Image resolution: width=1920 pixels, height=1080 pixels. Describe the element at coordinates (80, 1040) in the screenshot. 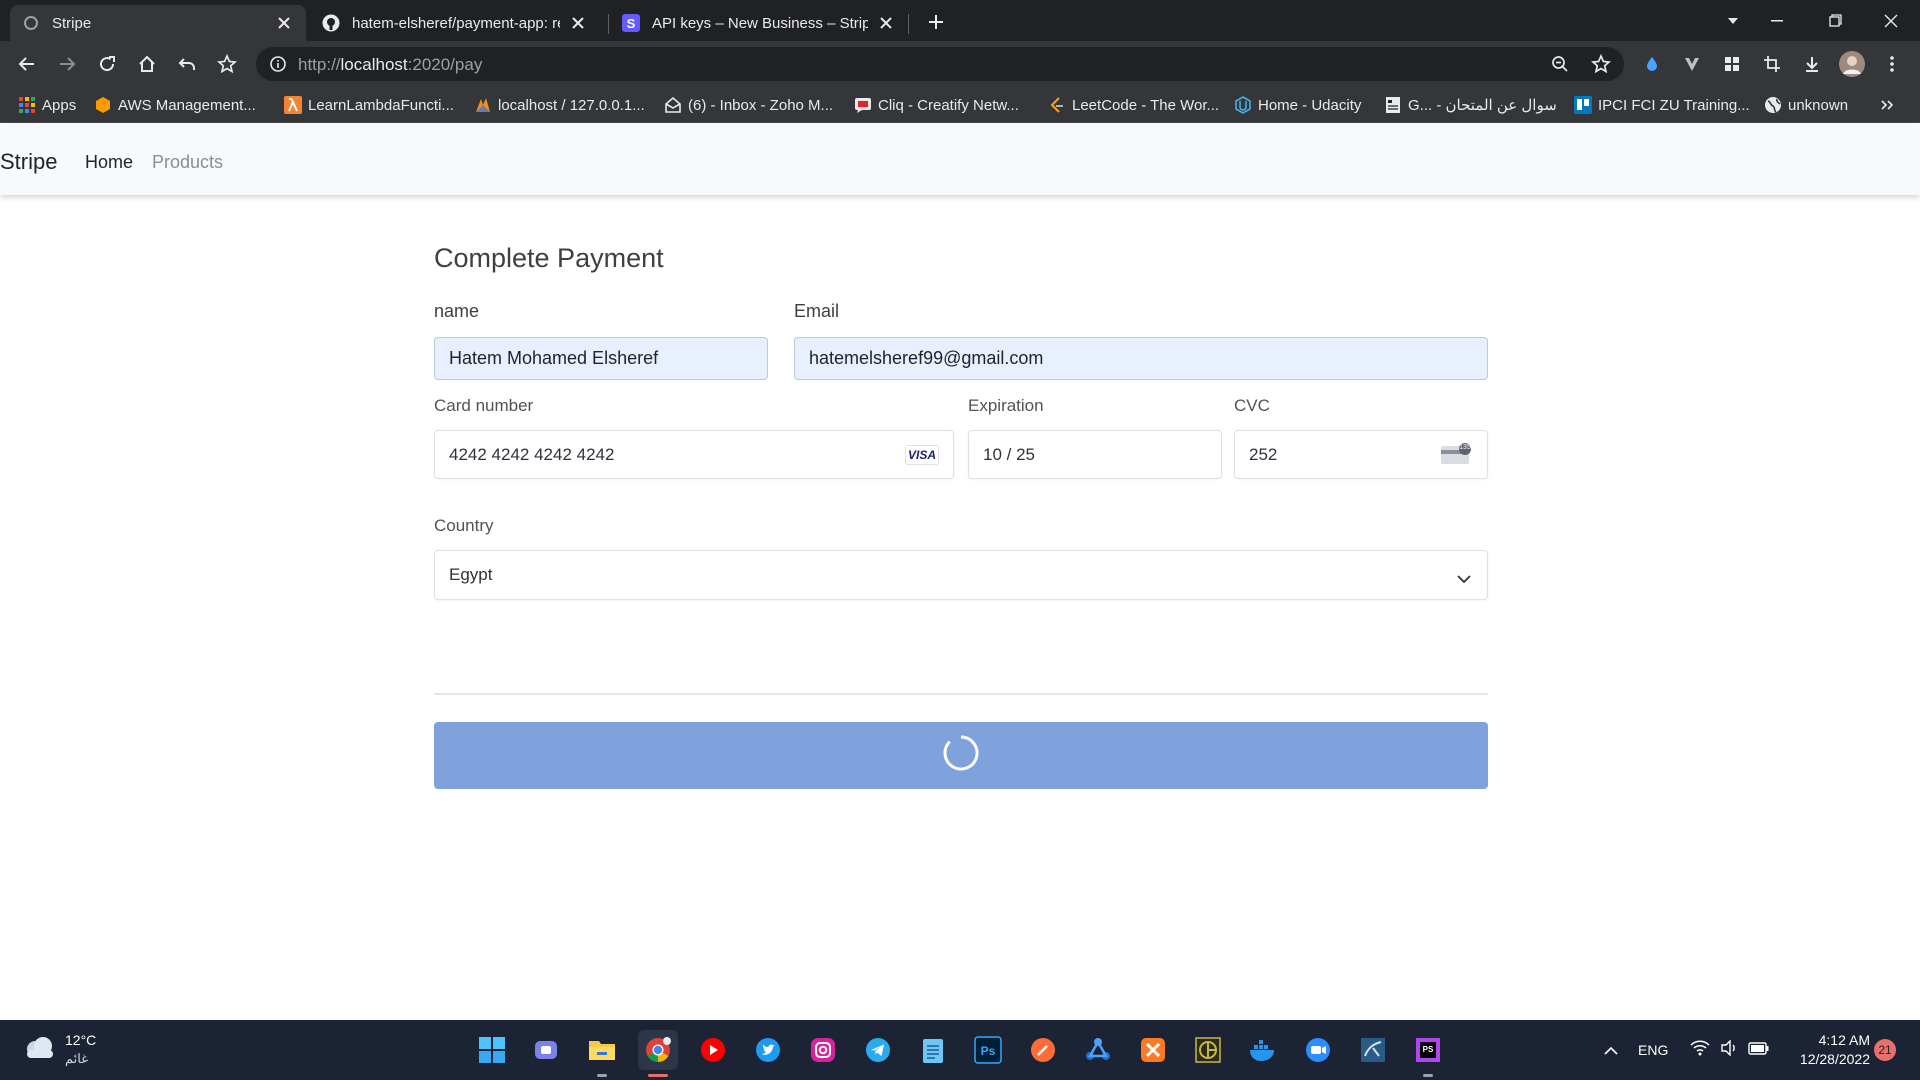

I see `weather-temp: 12°C` at that location.